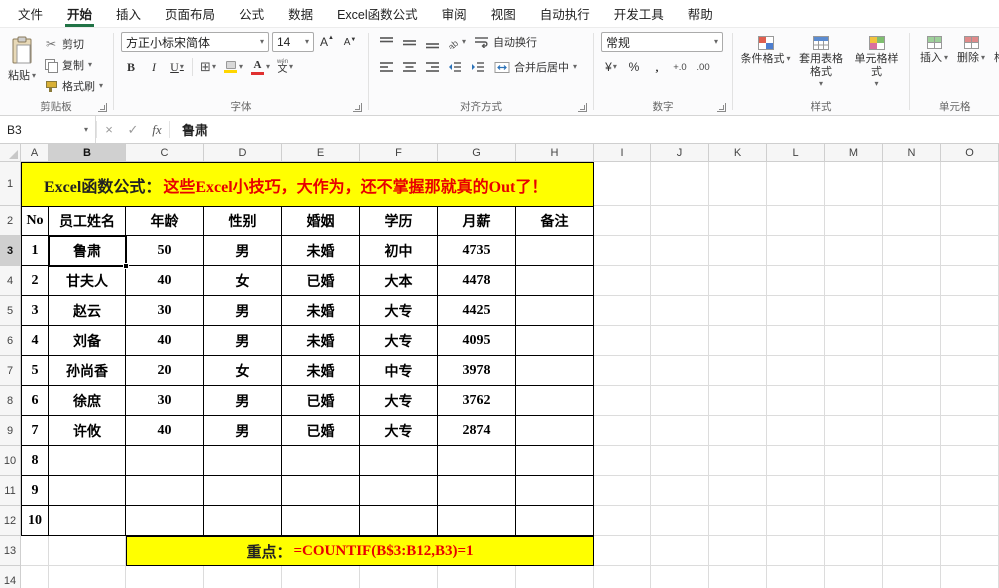 This screenshot has height=588, width=999. Describe the element at coordinates (477, 341) in the screenshot. I see `cell-G6: 4095` at that location.